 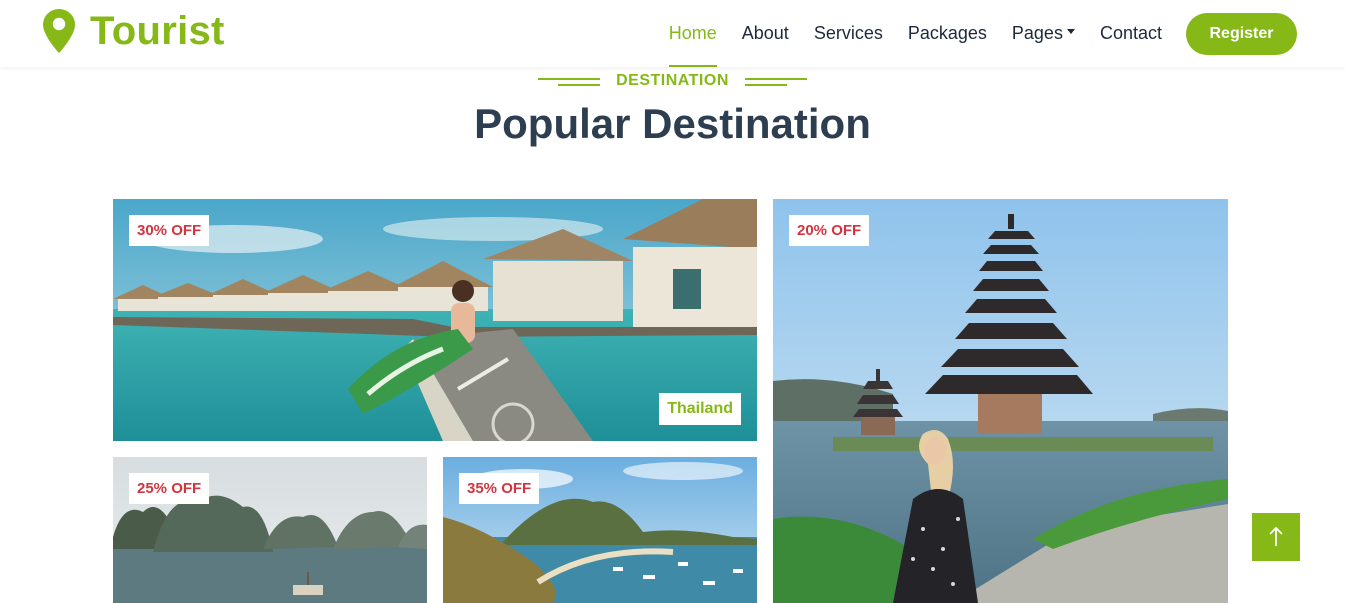 What do you see at coordinates (59, 31) in the screenshot?
I see `map-marker-icon` at bounding box center [59, 31].